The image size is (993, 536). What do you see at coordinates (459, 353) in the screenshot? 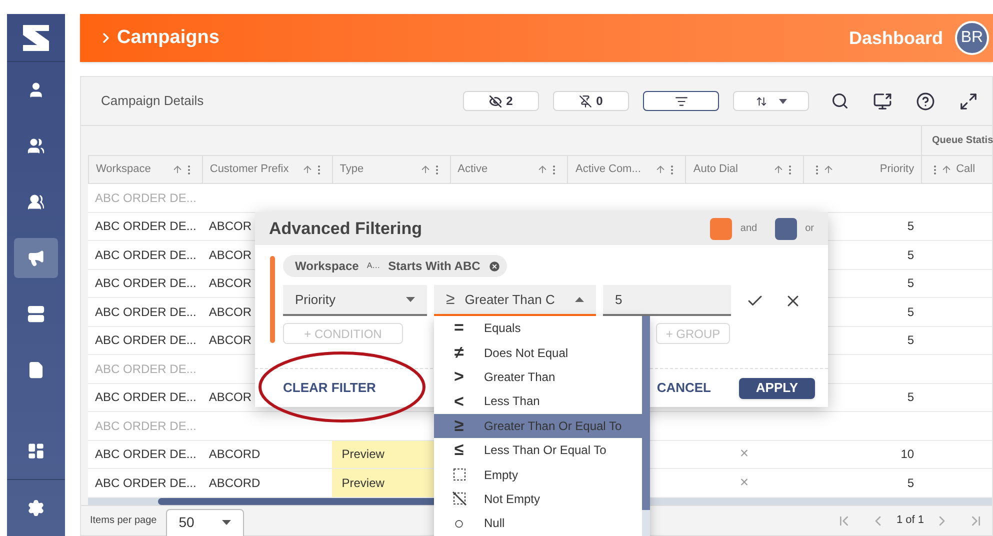
I see `operator-symbol: ≠` at bounding box center [459, 353].